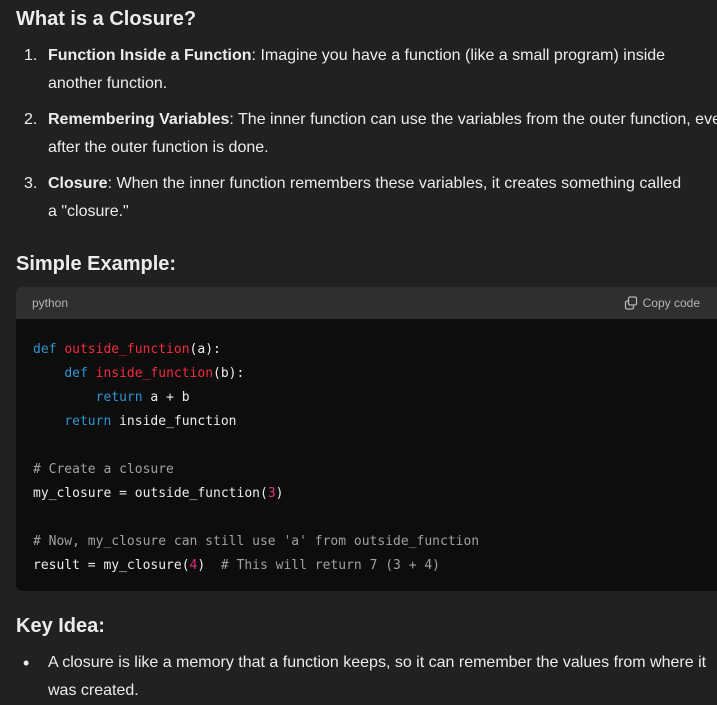 The width and height of the screenshot is (717, 705). What do you see at coordinates (103, 469) in the screenshot?
I see `code-line: # Create a closure` at bounding box center [103, 469].